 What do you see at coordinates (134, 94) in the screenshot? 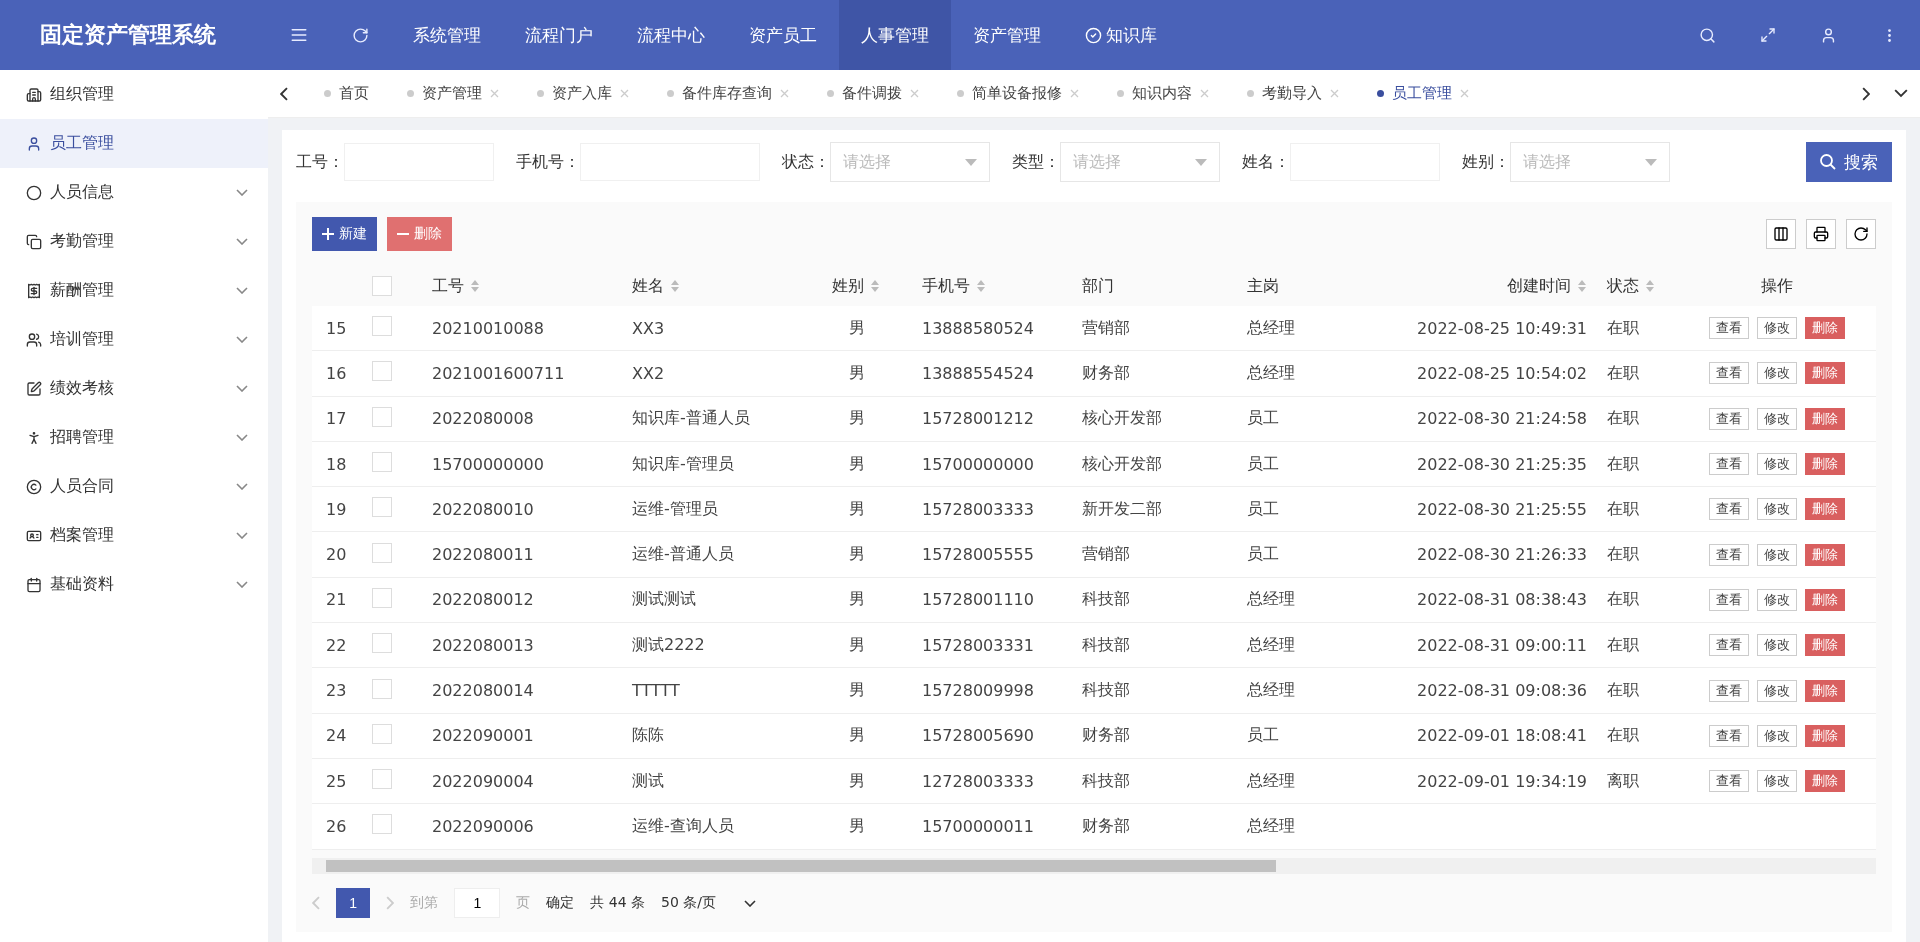
I see `sidebar-item: 组织管理` at bounding box center [134, 94].